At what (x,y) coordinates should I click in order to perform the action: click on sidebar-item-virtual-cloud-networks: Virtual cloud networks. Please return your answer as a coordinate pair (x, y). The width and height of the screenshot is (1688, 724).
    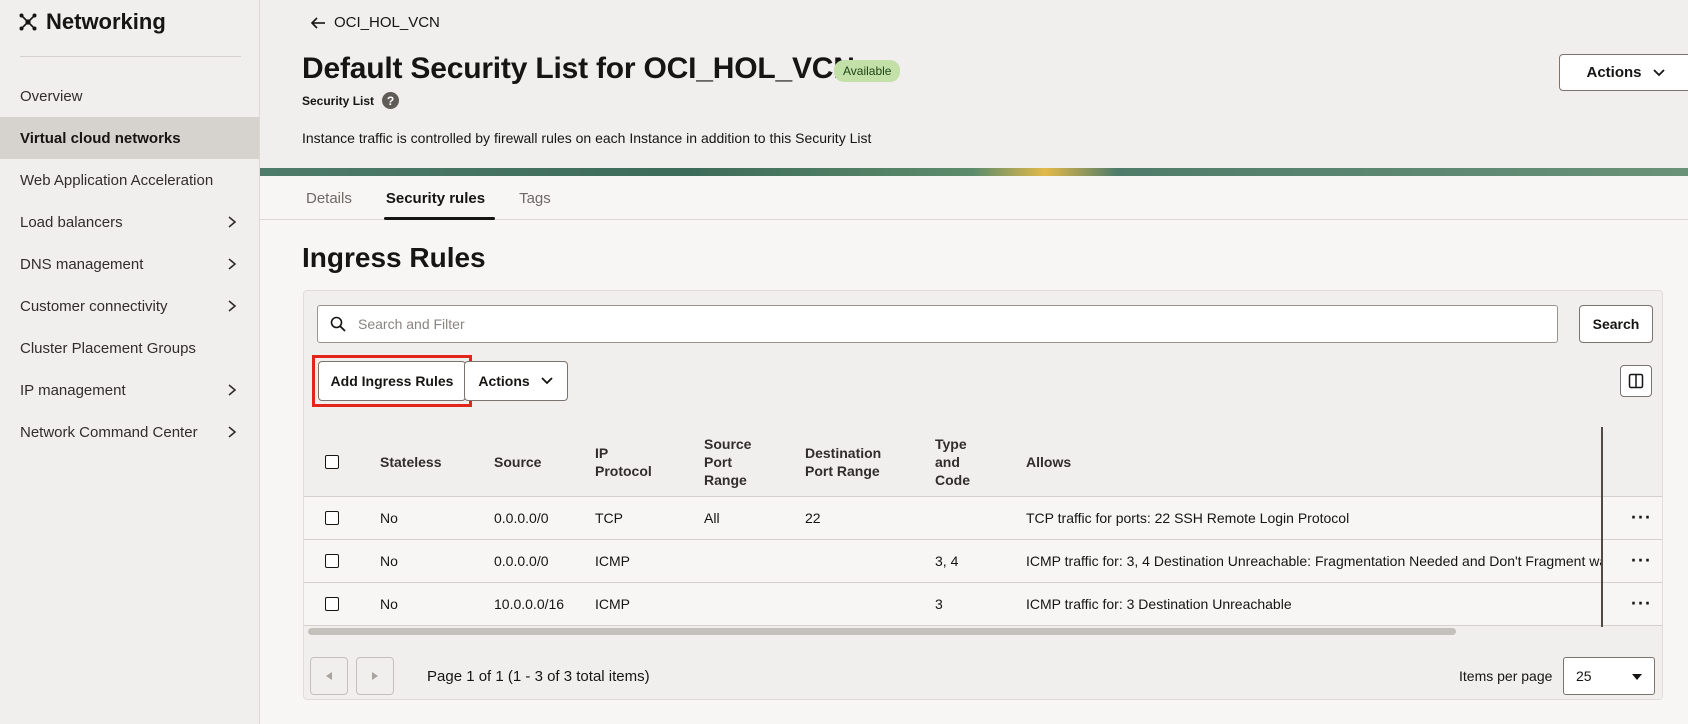
    Looking at the image, I should click on (129, 138).